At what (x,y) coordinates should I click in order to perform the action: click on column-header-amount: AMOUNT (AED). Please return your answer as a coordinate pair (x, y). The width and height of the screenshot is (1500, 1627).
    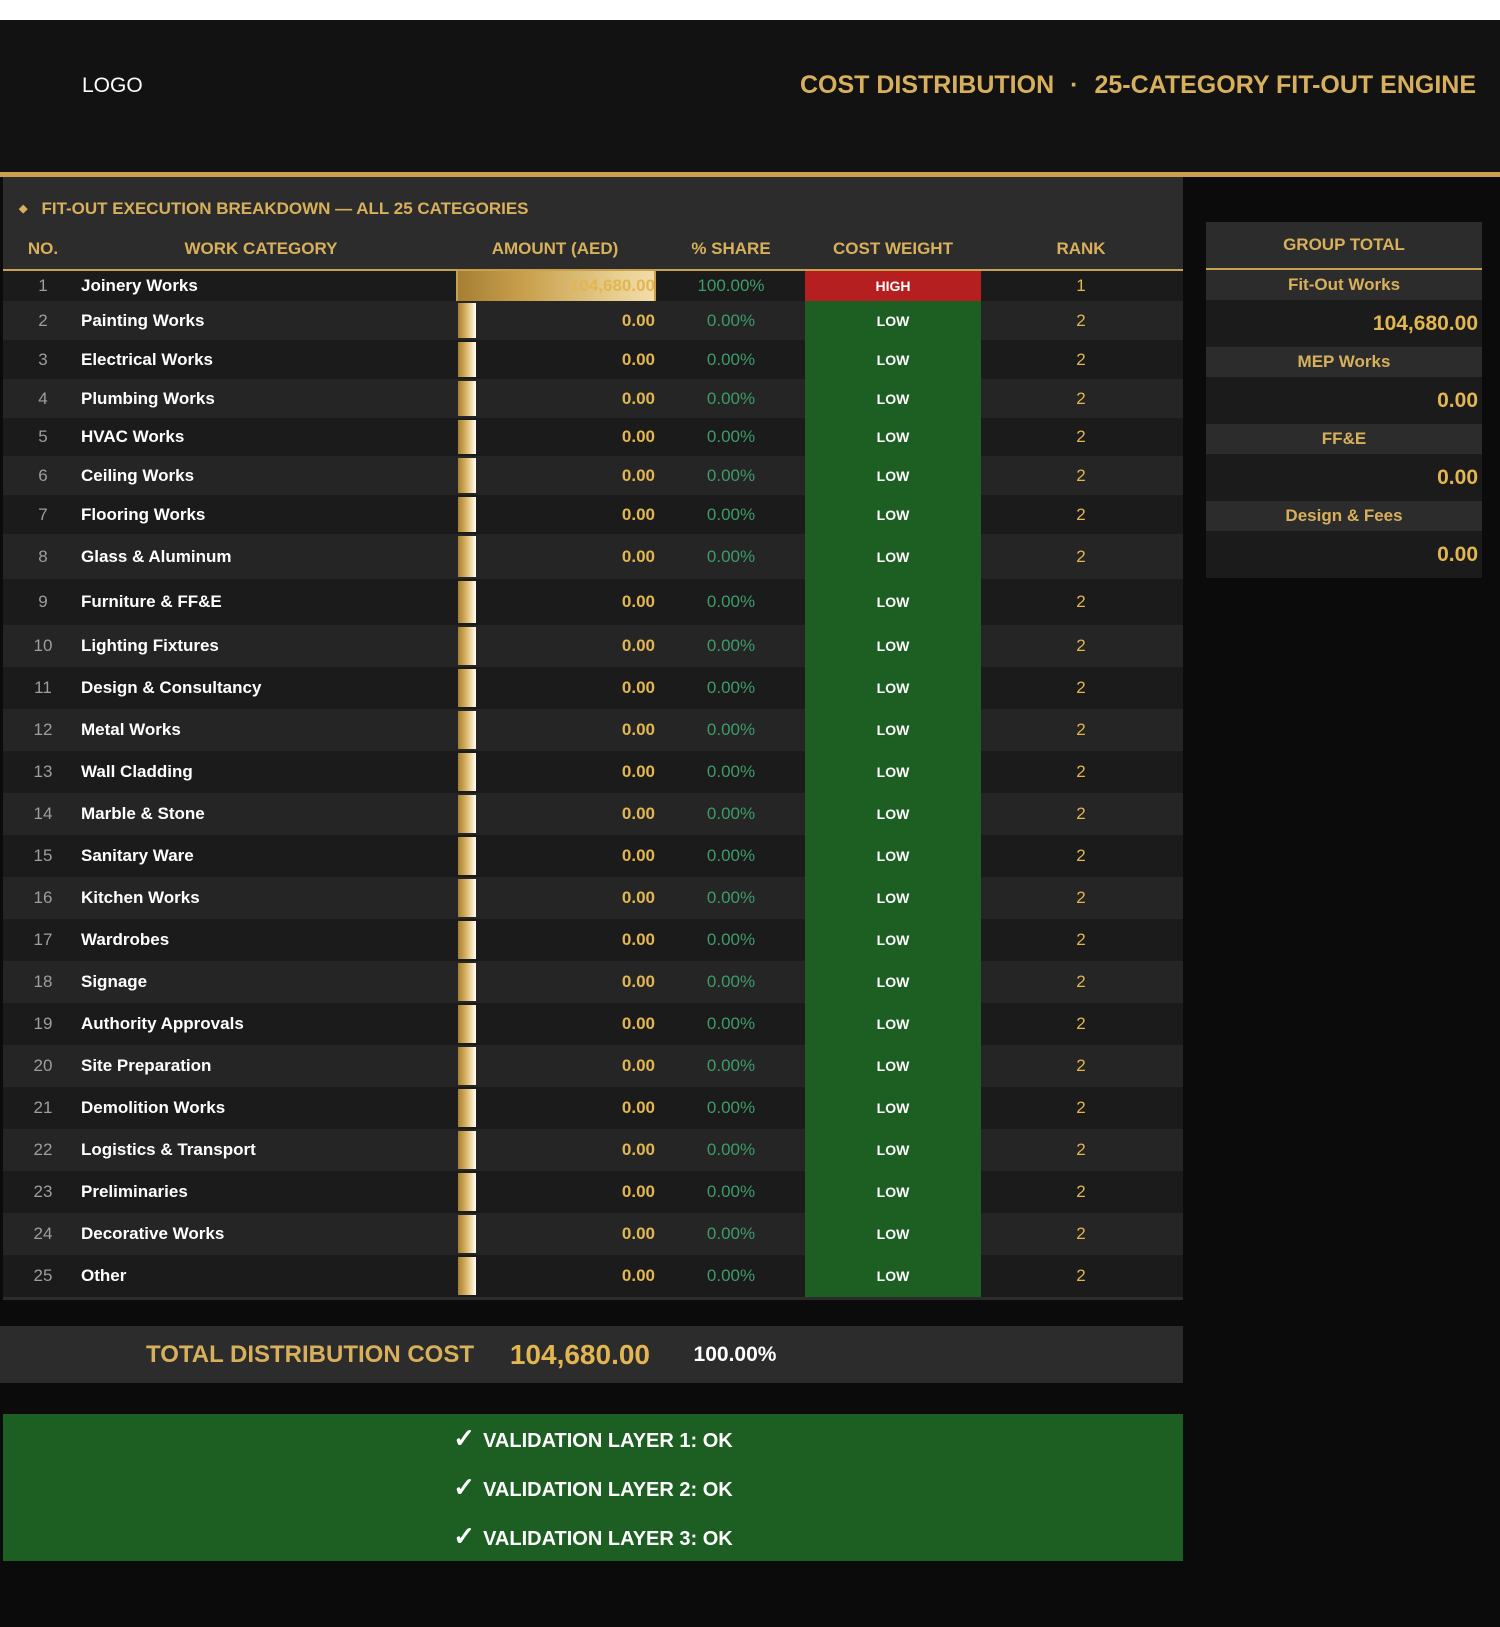
    Looking at the image, I should click on (555, 249).